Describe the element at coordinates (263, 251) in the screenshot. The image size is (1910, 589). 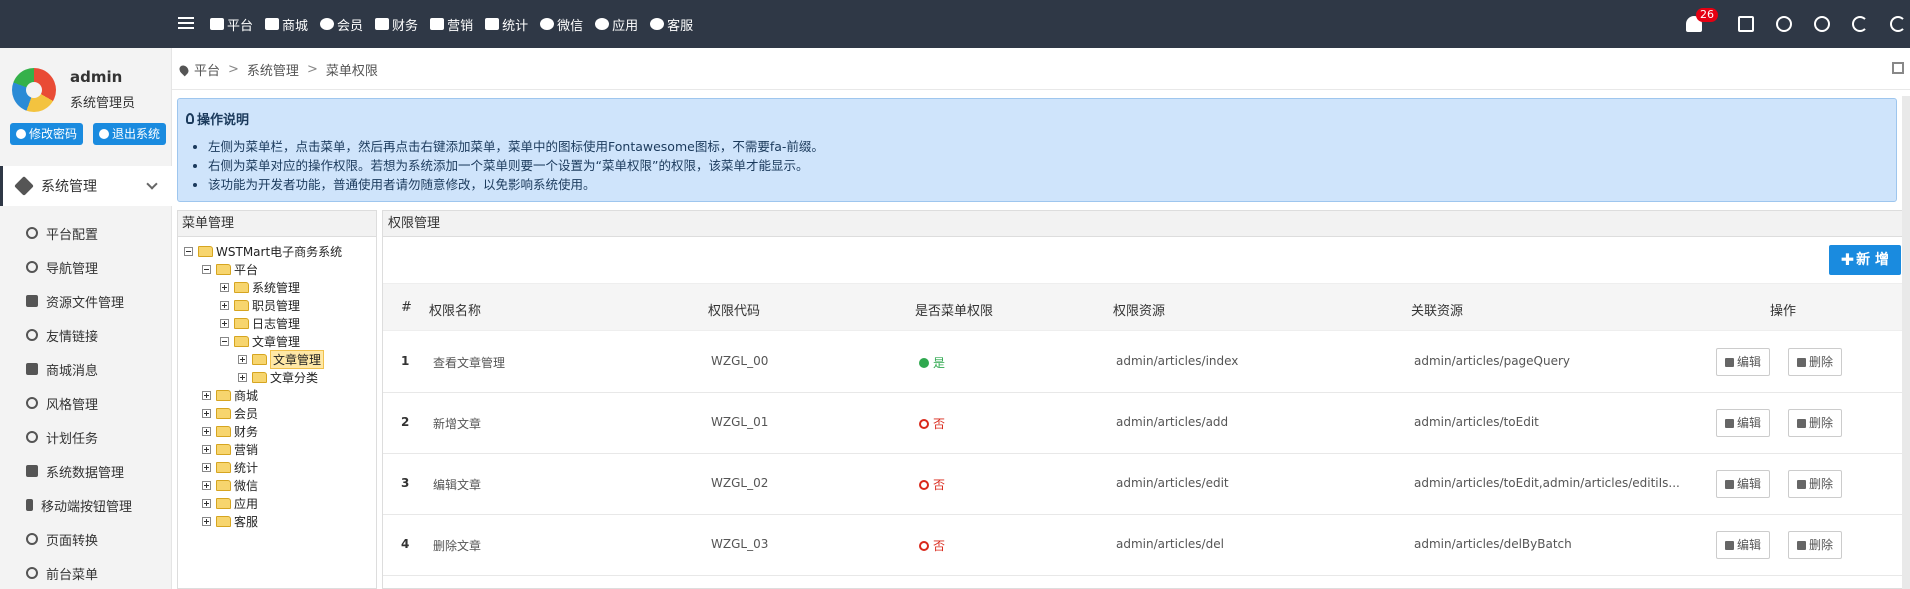
I see `tree-node: WSTMart电子商务系统` at that location.